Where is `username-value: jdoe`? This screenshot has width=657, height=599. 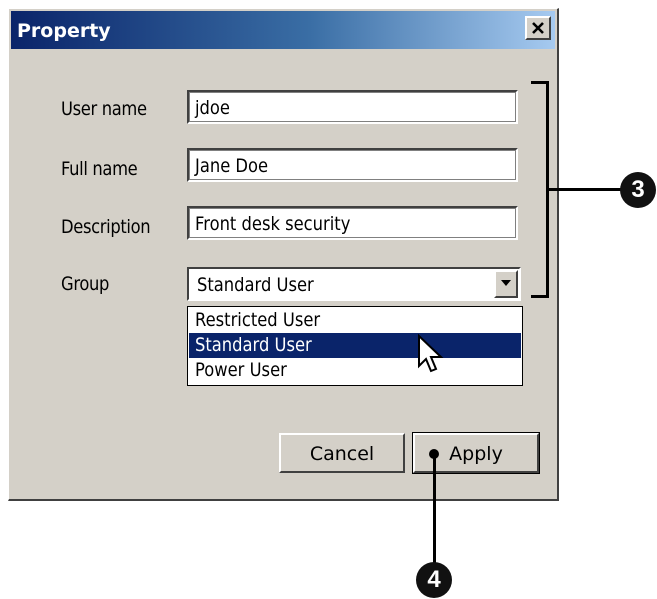 username-value: jdoe is located at coordinates (212, 108).